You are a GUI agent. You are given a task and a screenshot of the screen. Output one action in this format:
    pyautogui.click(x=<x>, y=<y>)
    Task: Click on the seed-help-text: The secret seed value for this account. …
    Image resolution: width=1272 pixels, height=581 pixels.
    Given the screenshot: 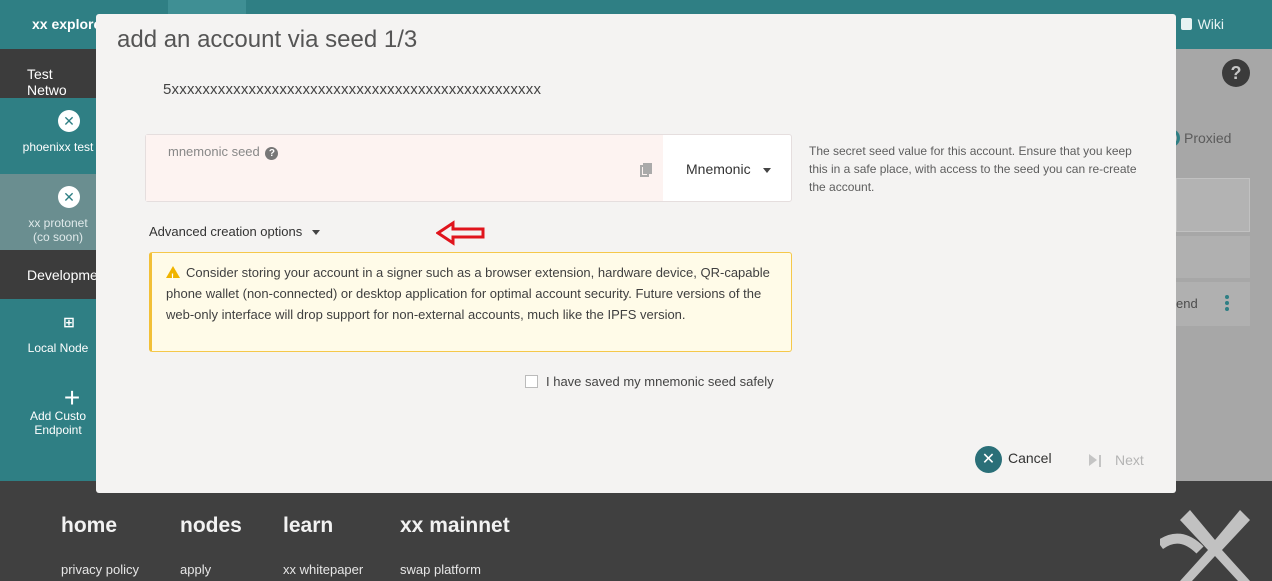 What is the action you would take?
    pyautogui.click(x=973, y=169)
    